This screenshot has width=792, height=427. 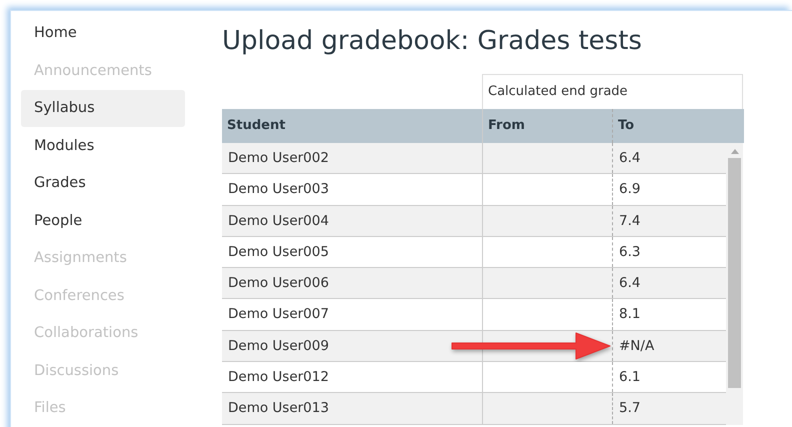 I want to click on table-cell-text: Demo User002, so click(x=278, y=158).